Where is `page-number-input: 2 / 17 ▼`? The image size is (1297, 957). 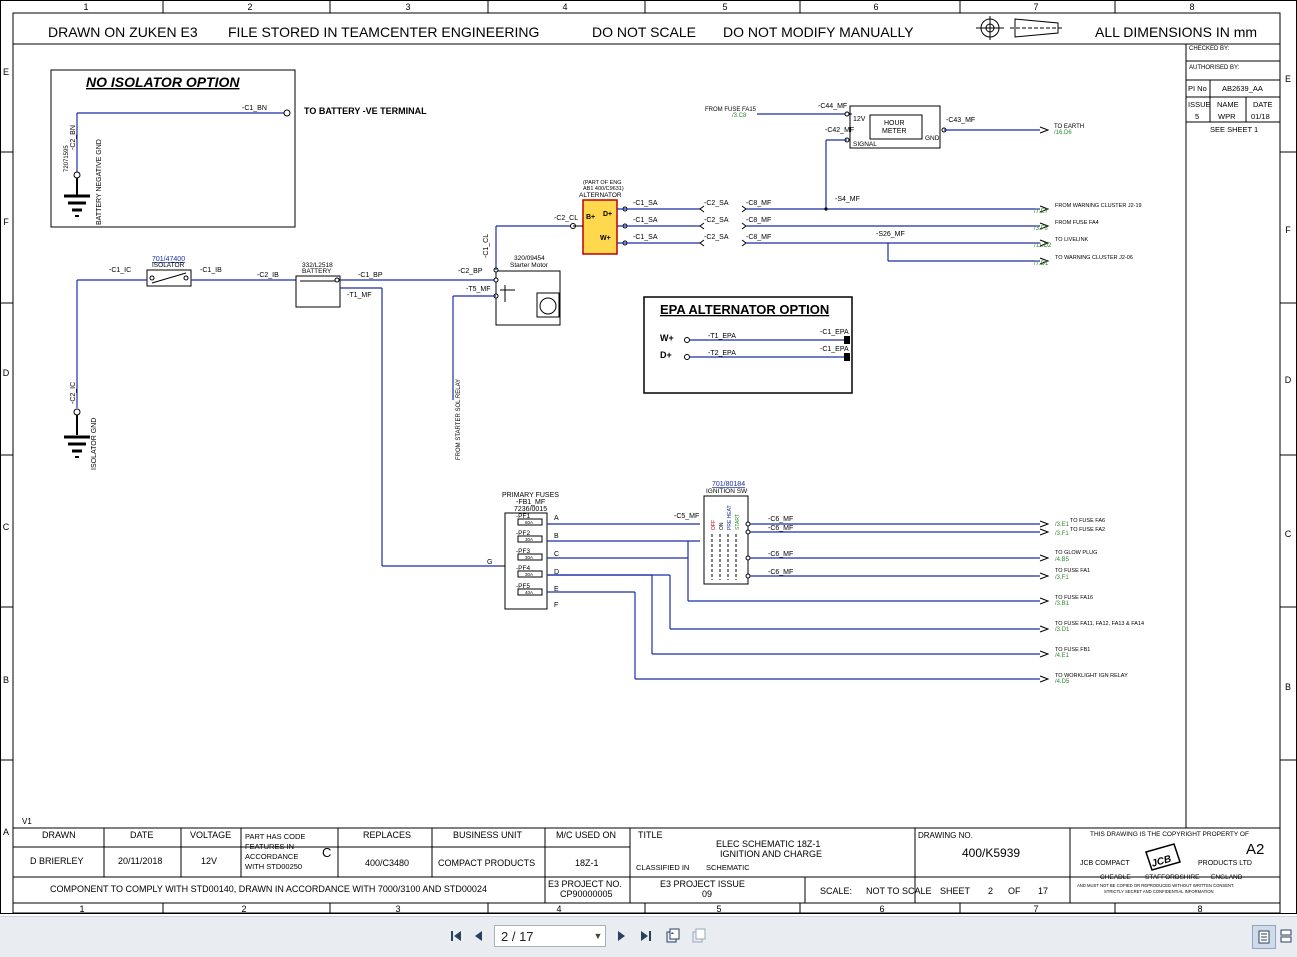
page-number-input: 2 / 17 ▼ is located at coordinates (550, 936).